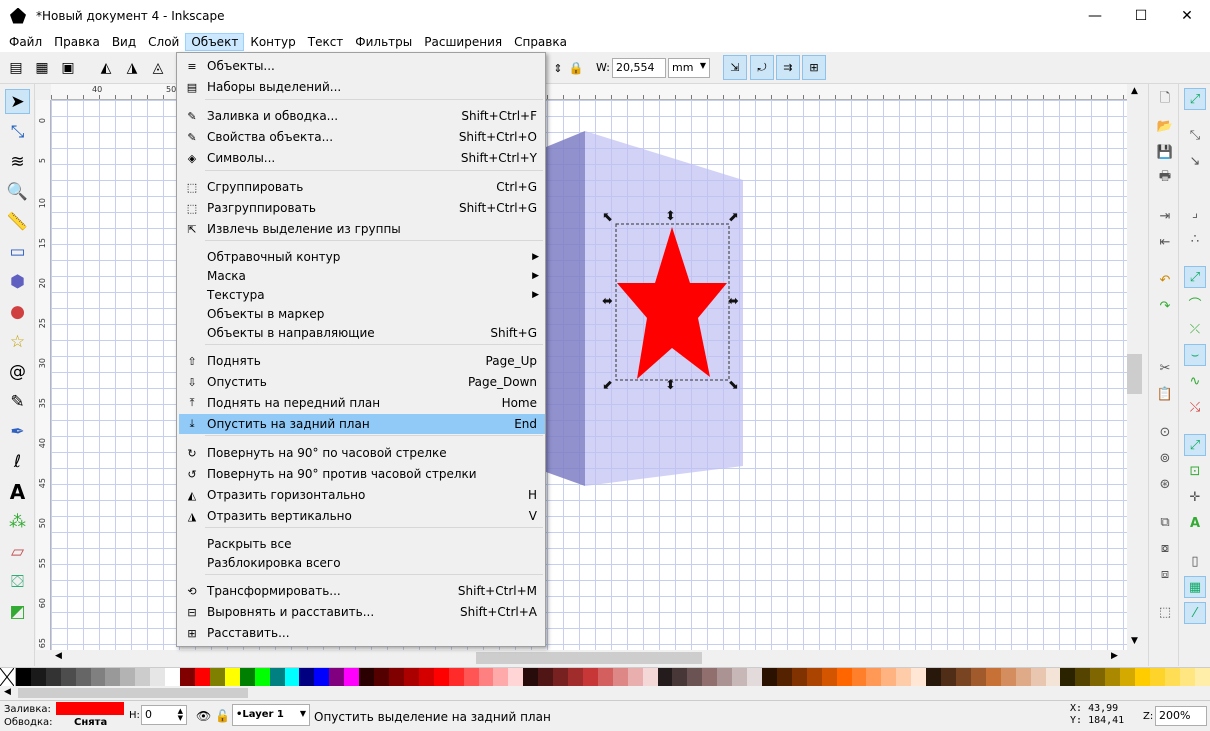 This screenshot has width=1210, height=731. Describe the element at coordinates (1195, 355) in the screenshot. I see `snap-cusp-icon: ⌣` at that location.